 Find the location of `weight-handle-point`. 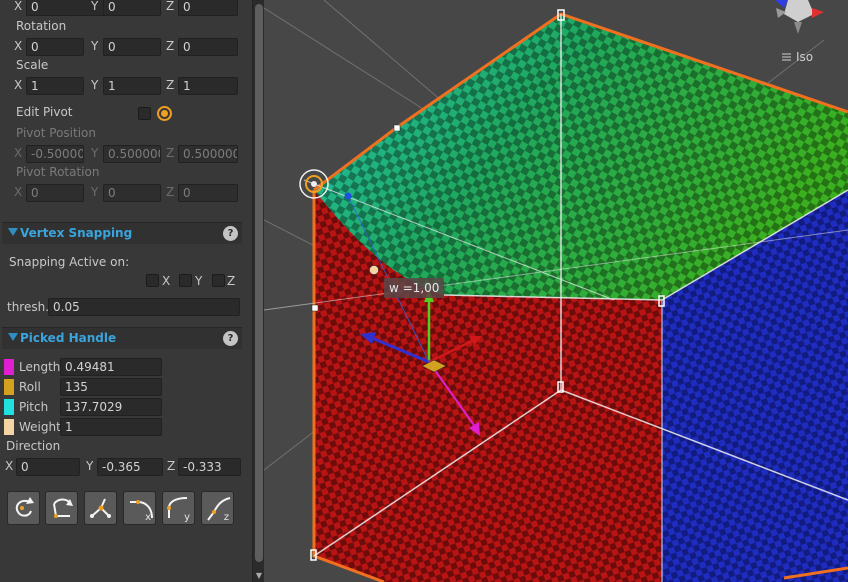

weight-handle-point is located at coordinates (374, 270).